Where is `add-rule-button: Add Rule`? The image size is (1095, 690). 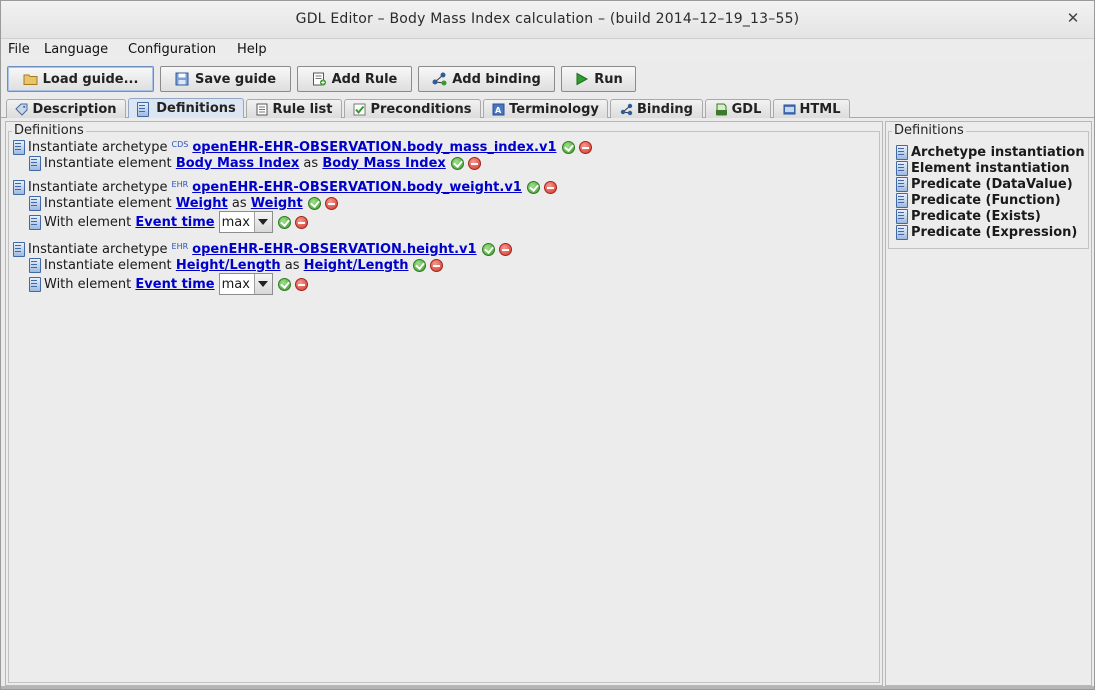 add-rule-button: Add Rule is located at coordinates (354, 79).